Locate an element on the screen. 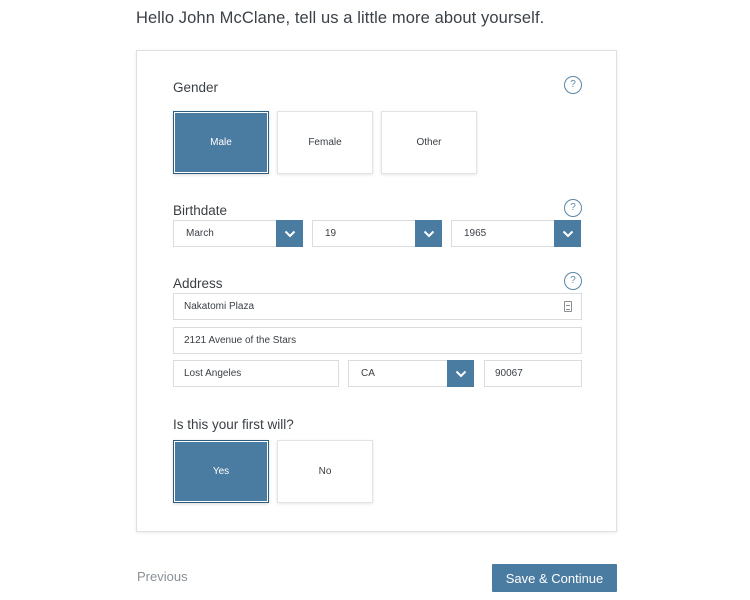 The height and width of the screenshot is (600, 750). birth-day-select: 19 is located at coordinates (377, 233).